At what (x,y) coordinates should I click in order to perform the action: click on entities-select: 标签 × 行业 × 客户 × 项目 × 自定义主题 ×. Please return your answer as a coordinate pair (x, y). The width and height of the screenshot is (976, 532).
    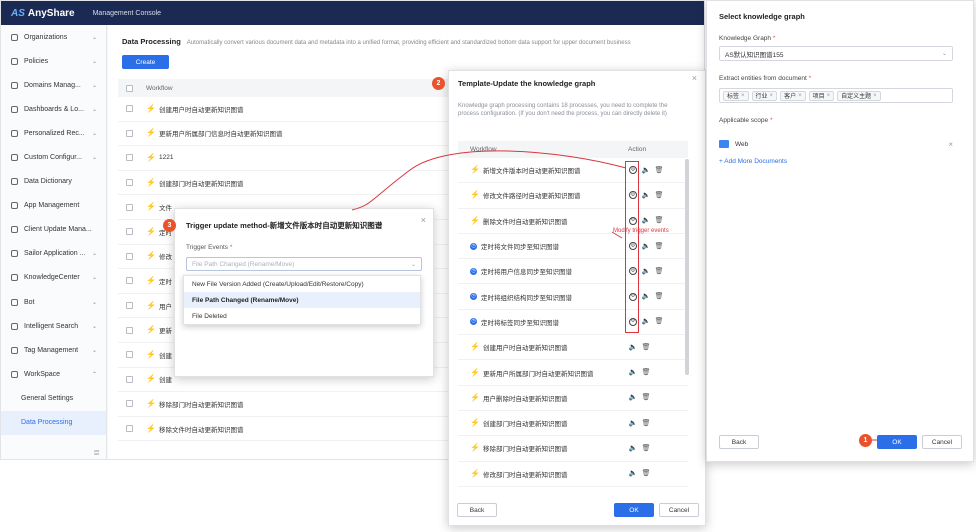
    Looking at the image, I should click on (836, 95).